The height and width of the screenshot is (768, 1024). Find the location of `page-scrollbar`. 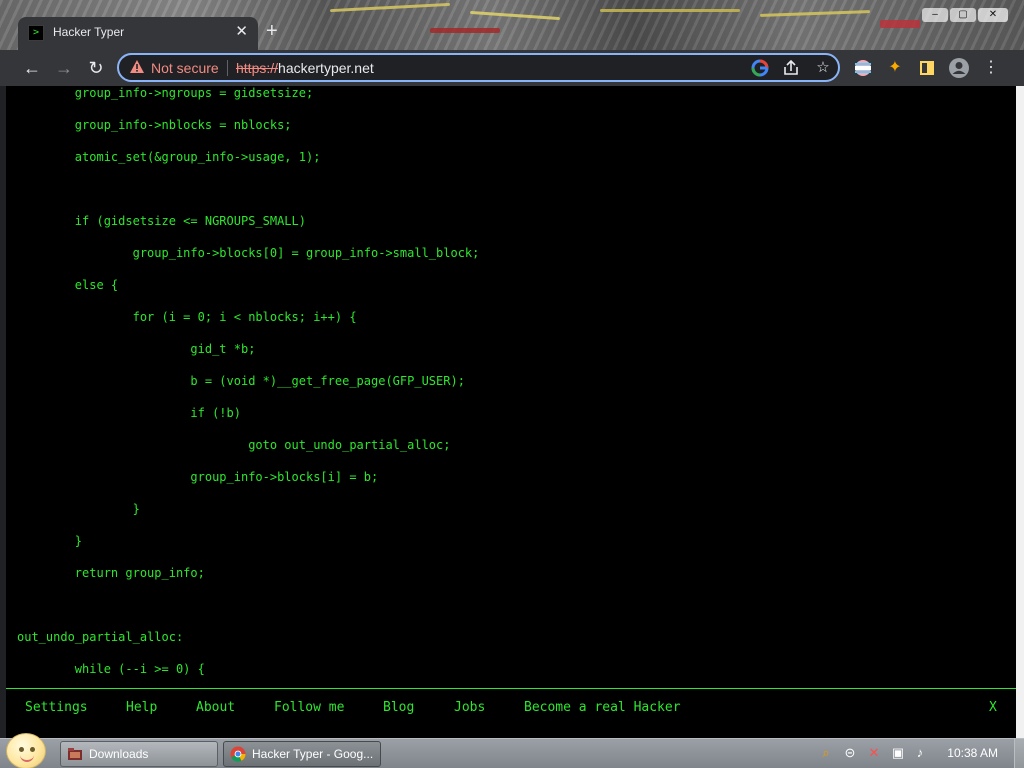

page-scrollbar is located at coordinates (1020, 412).